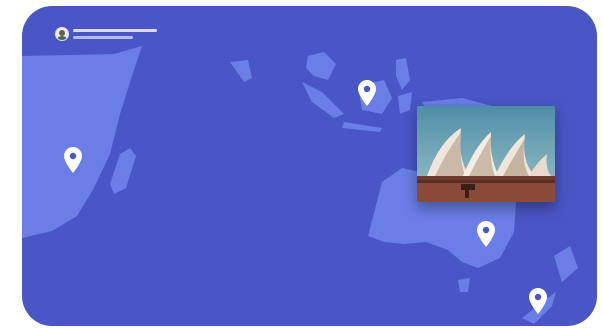 This screenshot has height=328, width=603. Describe the element at coordinates (405, 103) in the screenshot. I see `landmass-sulawesi` at that location.